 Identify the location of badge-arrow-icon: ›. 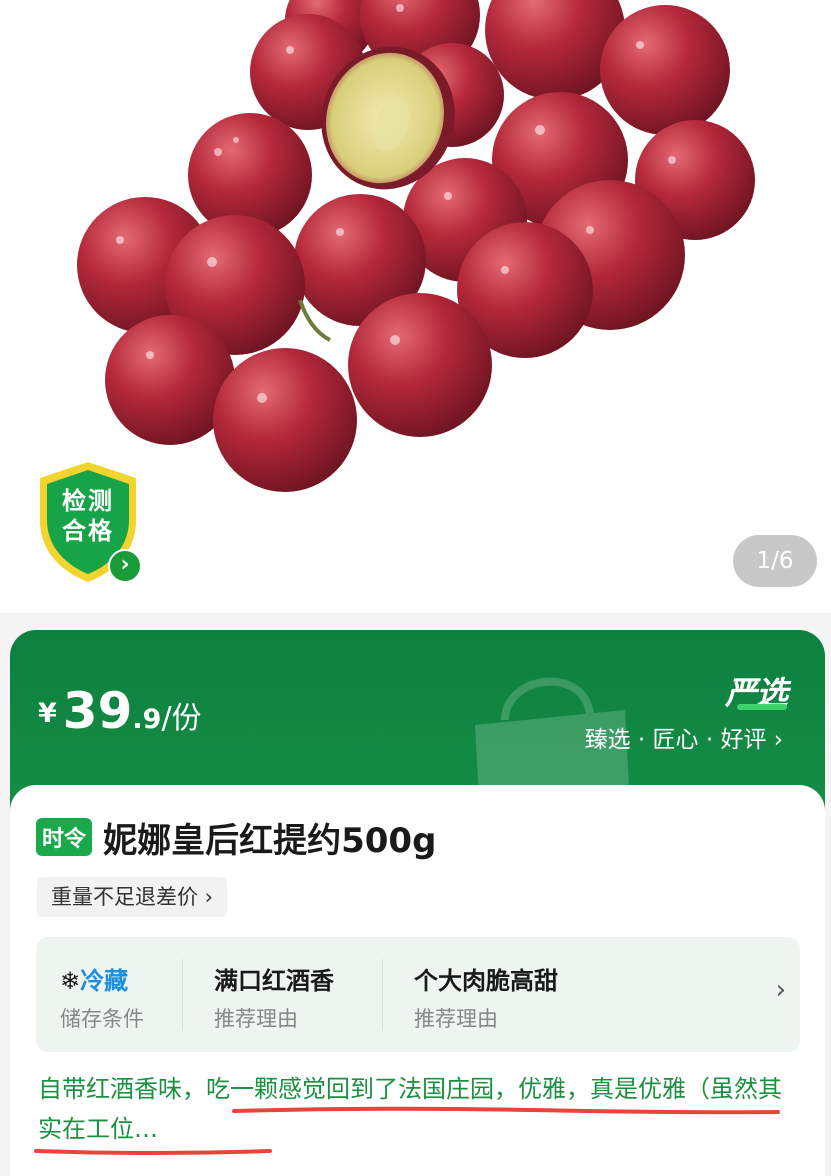
(125, 566).